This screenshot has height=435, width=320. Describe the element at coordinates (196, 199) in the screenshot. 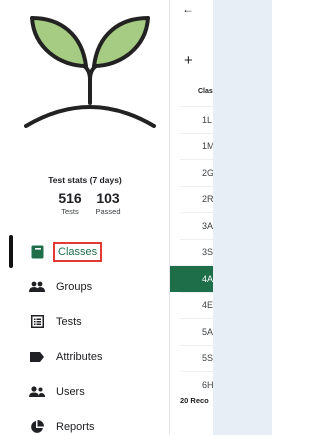

I see `table-row: 2R` at that location.